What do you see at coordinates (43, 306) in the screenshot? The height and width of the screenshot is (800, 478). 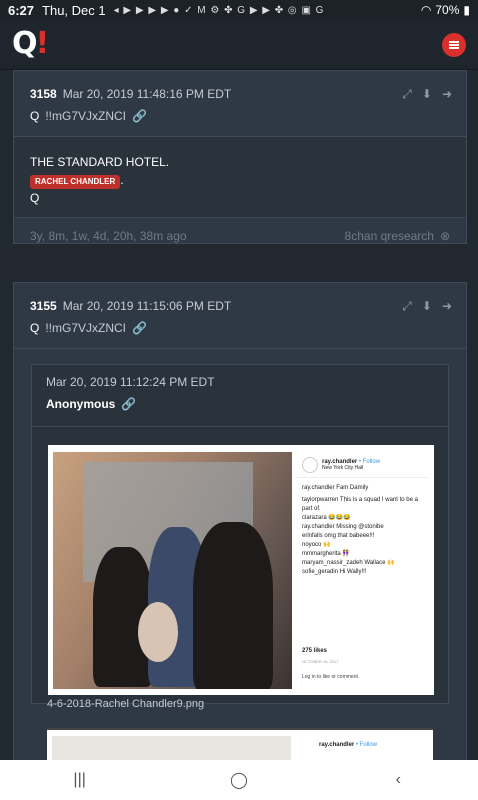 I see `post-number: 3155` at bounding box center [43, 306].